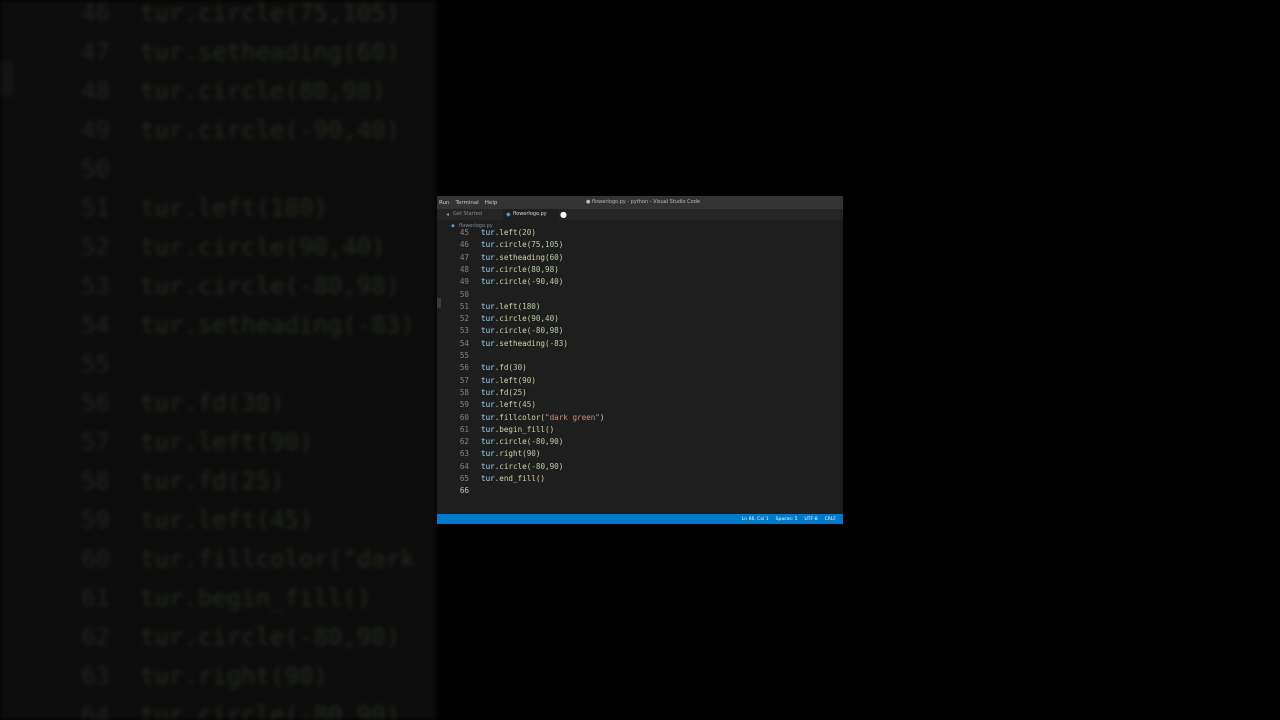 This screenshot has width=1280, height=720. What do you see at coordinates (755, 519) in the screenshot?
I see `cursor-position: Ln 66, Col 1` at bounding box center [755, 519].